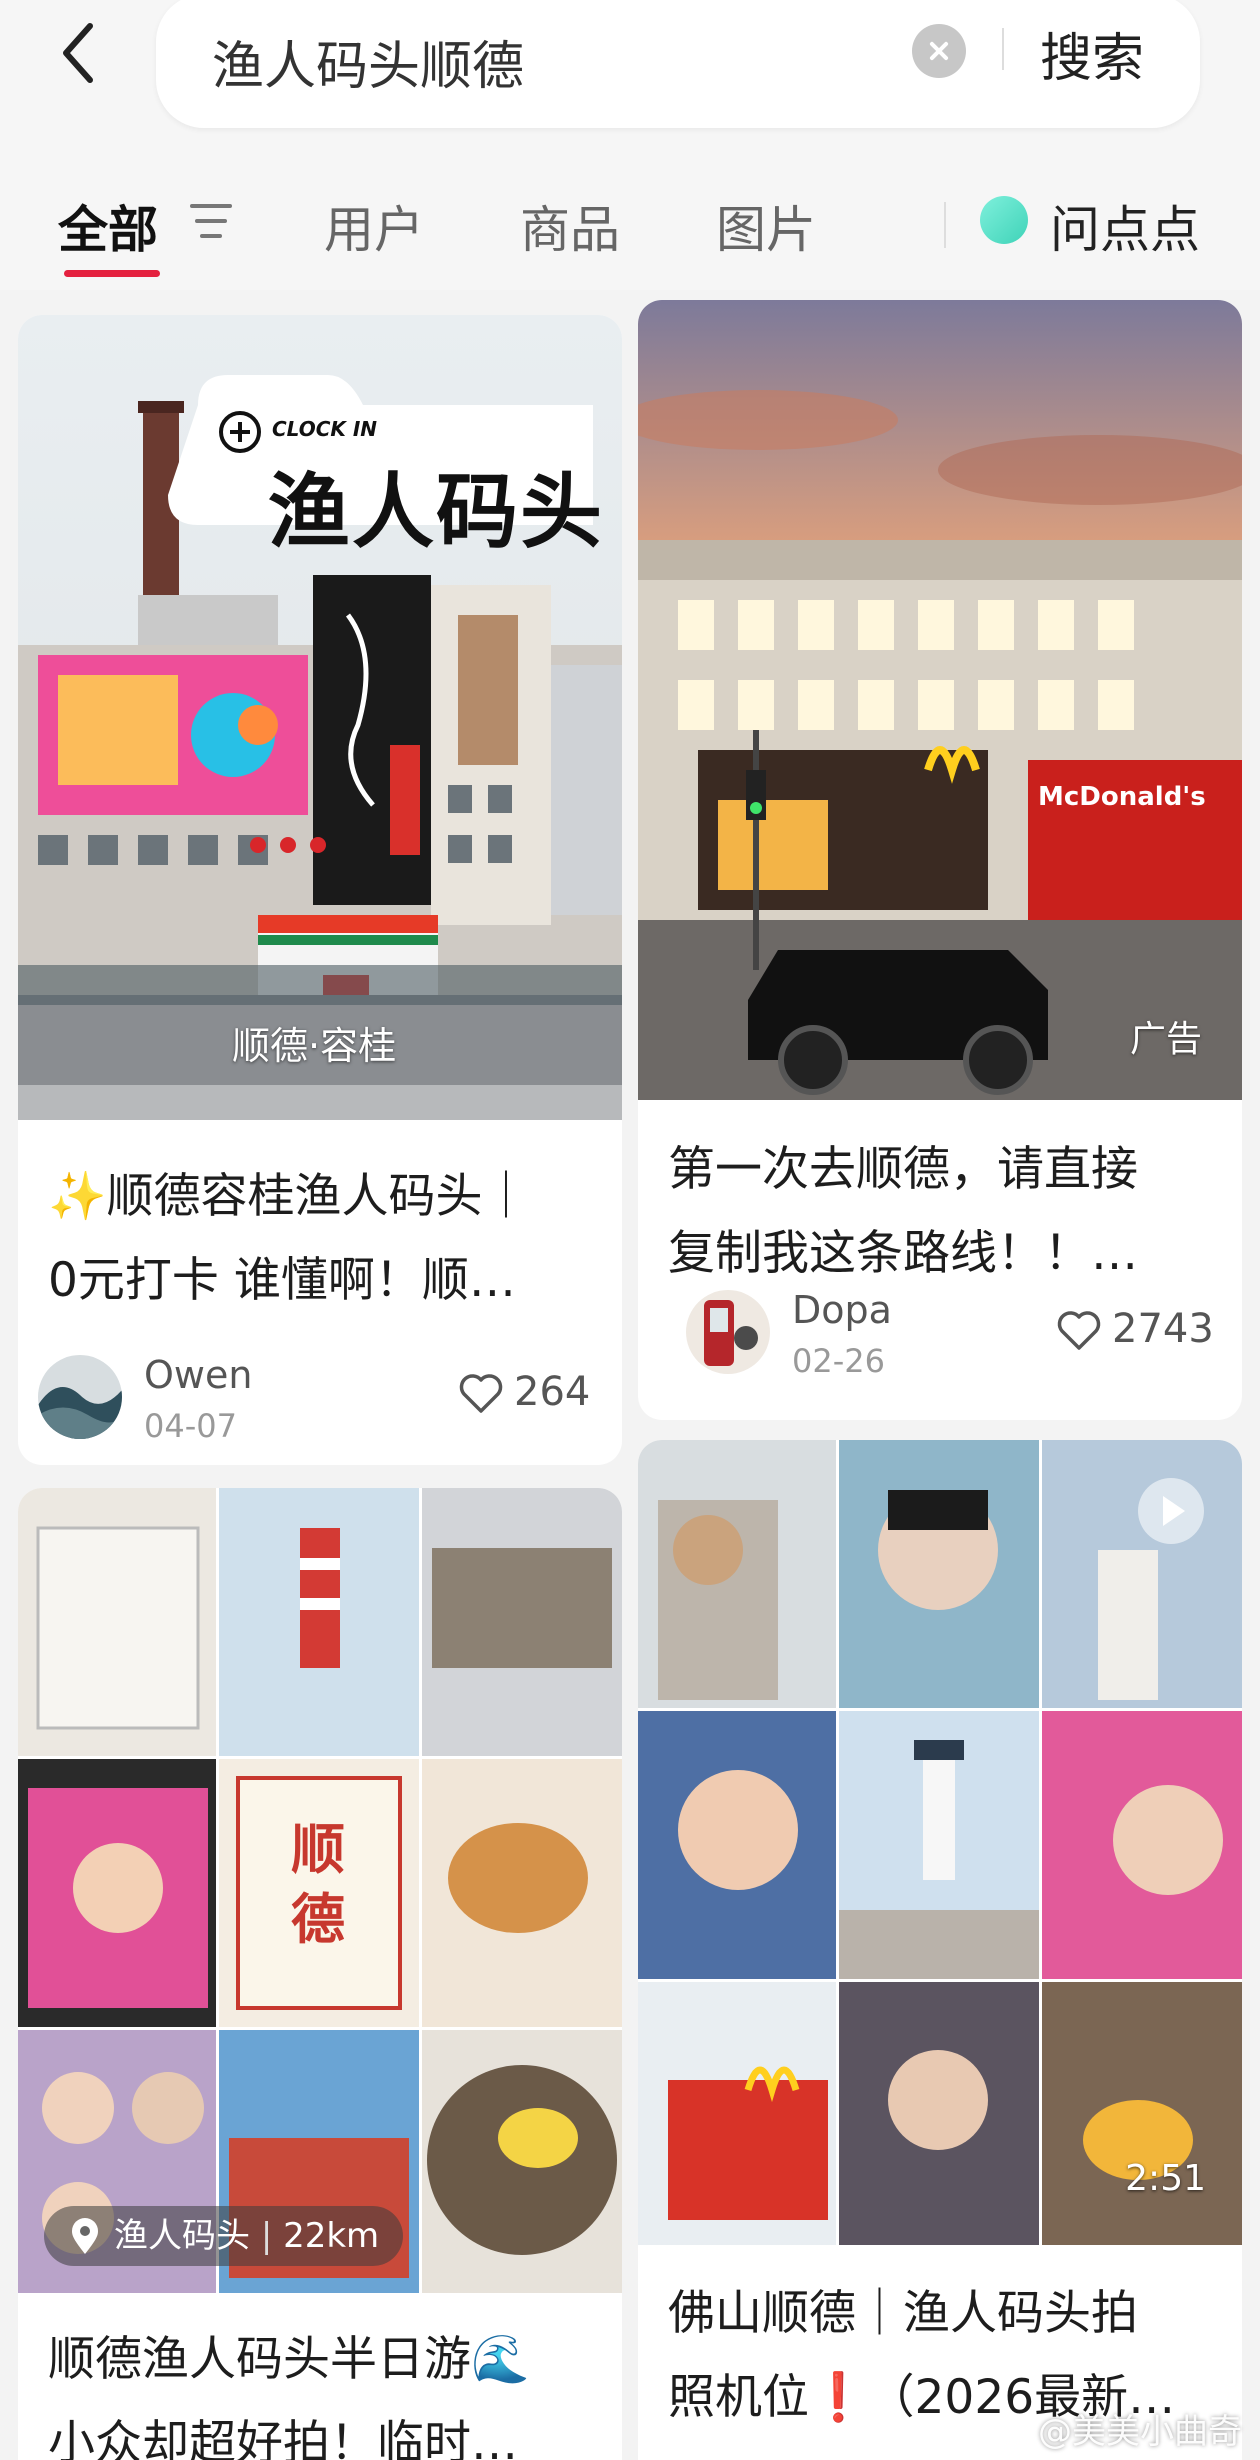 The image size is (1260, 2460). I want to click on tabs-divider, so click(945, 225).